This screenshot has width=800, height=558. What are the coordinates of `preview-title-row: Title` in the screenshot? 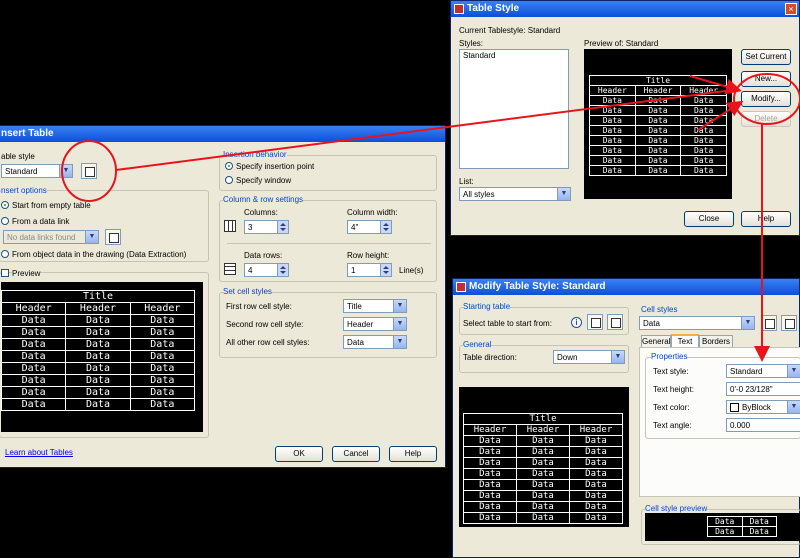 It's located at (543, 419).